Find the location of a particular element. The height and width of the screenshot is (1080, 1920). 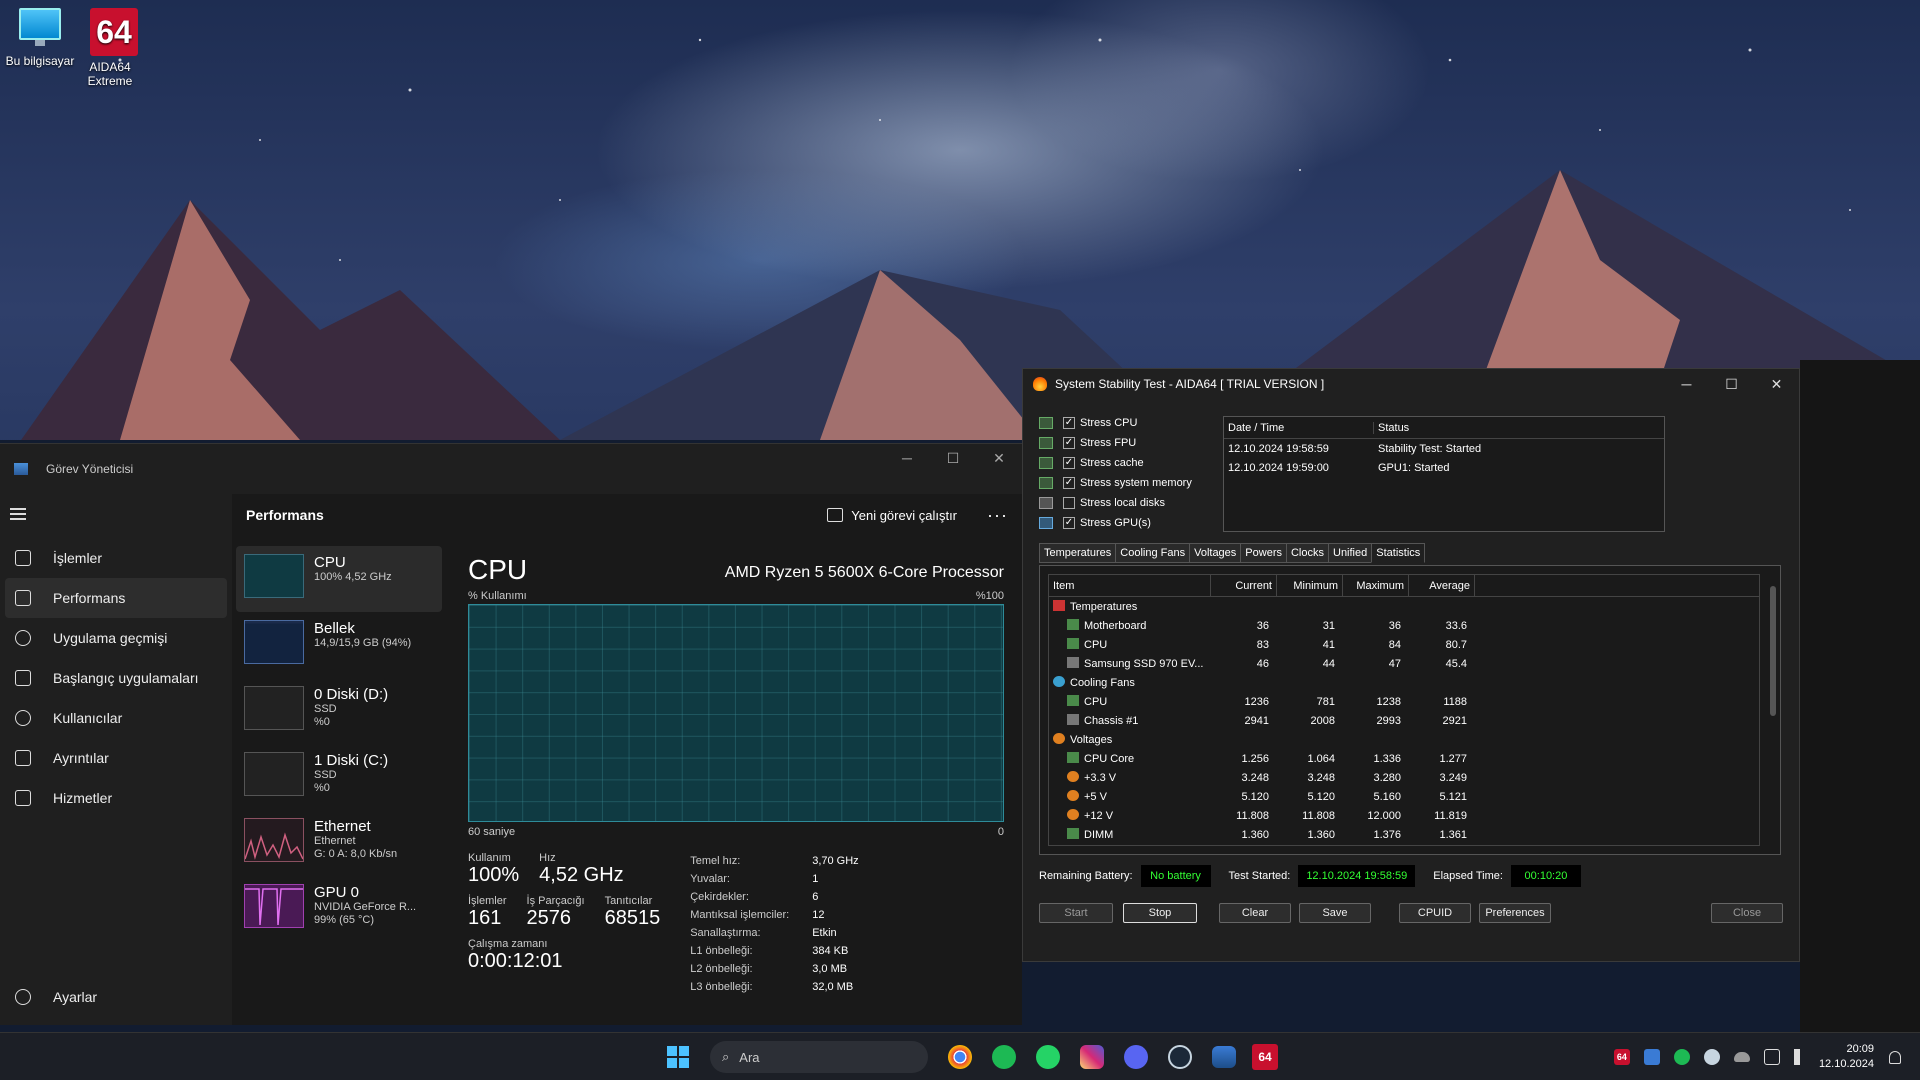

stress-gpu-checkbox: ✓ is located at coordinates (1069, 523).